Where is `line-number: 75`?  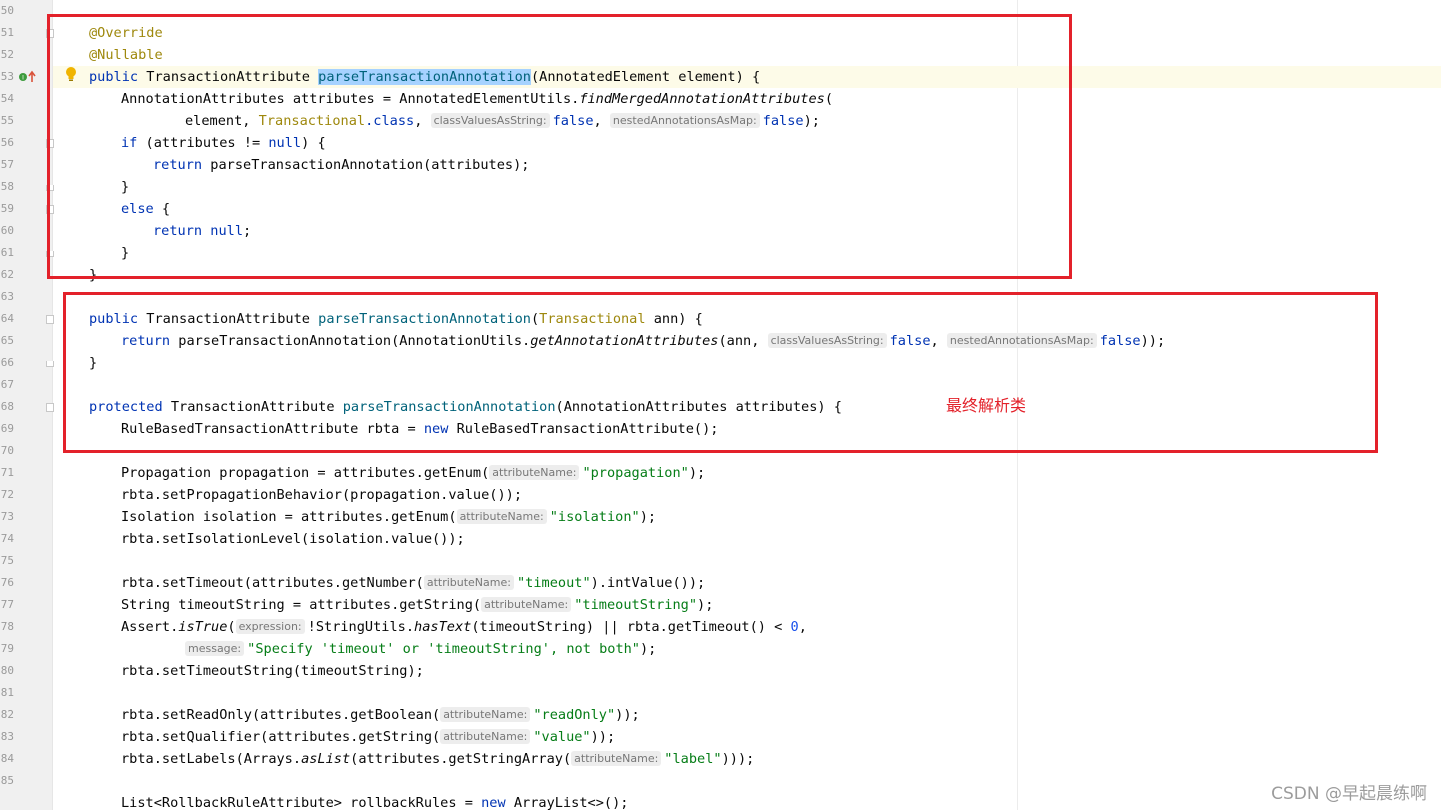
line-number: 75 is located at coordinates (7, 560).